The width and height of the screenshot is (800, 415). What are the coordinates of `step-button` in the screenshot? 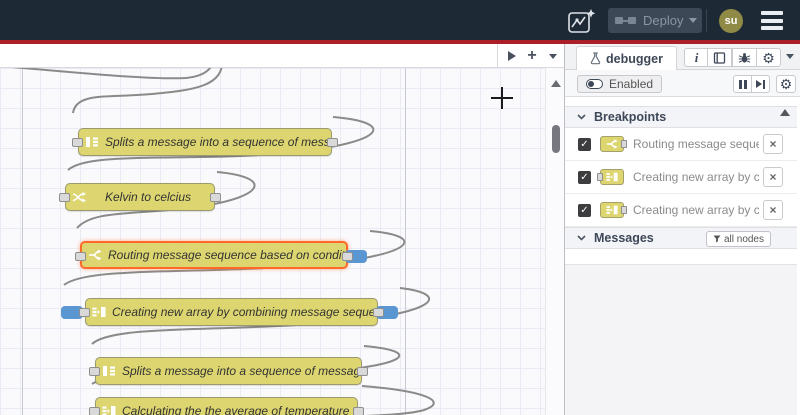 It's located at (760, 84).